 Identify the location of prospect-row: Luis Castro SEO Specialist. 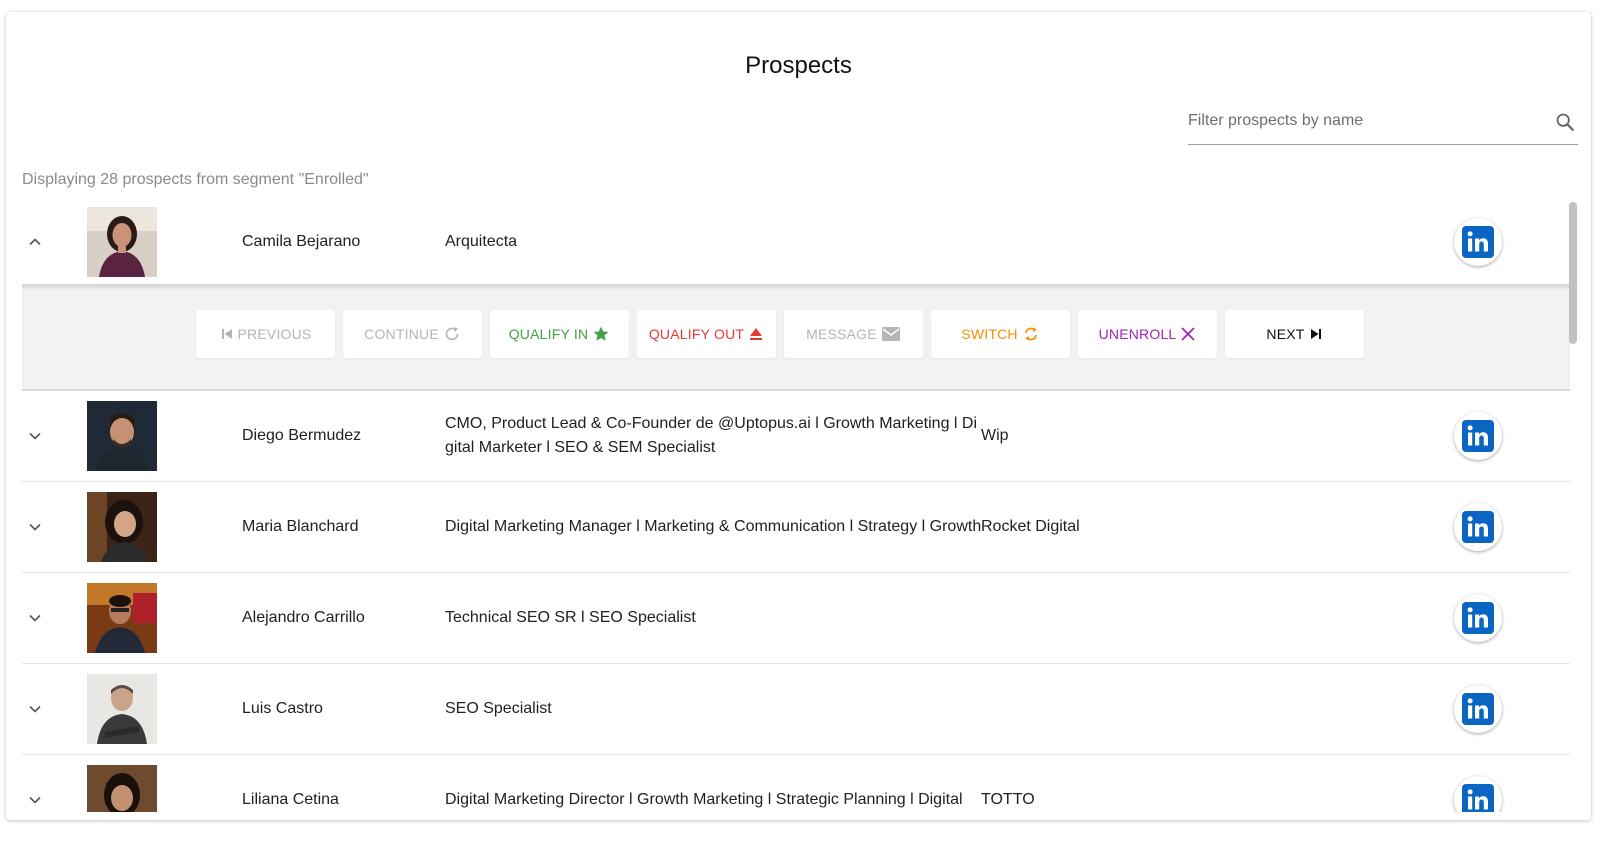
(796, 709).